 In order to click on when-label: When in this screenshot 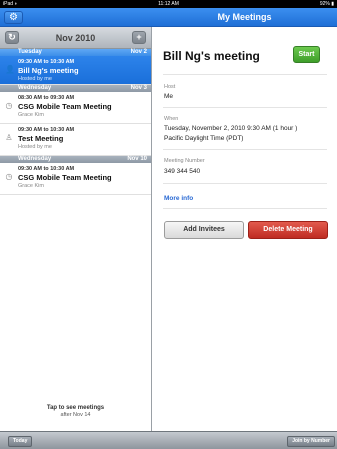, I will do `click(171, 119)`.